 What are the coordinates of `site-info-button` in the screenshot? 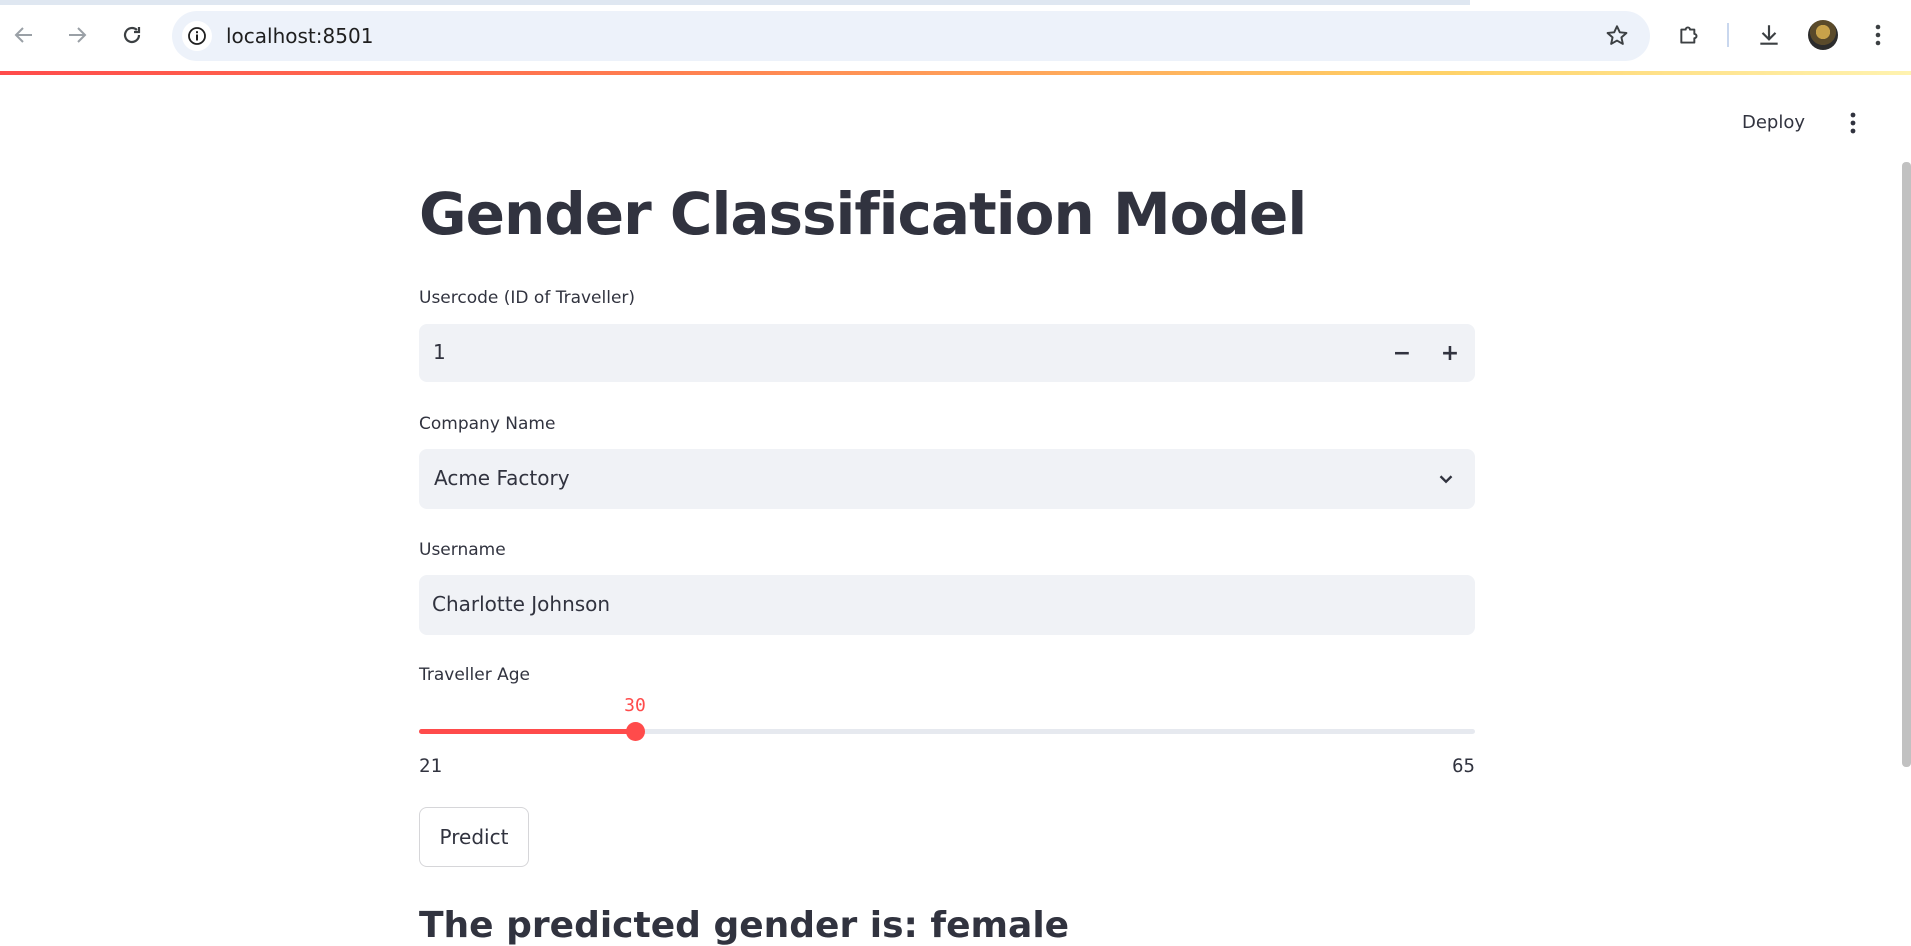 It's located at (197, 36).